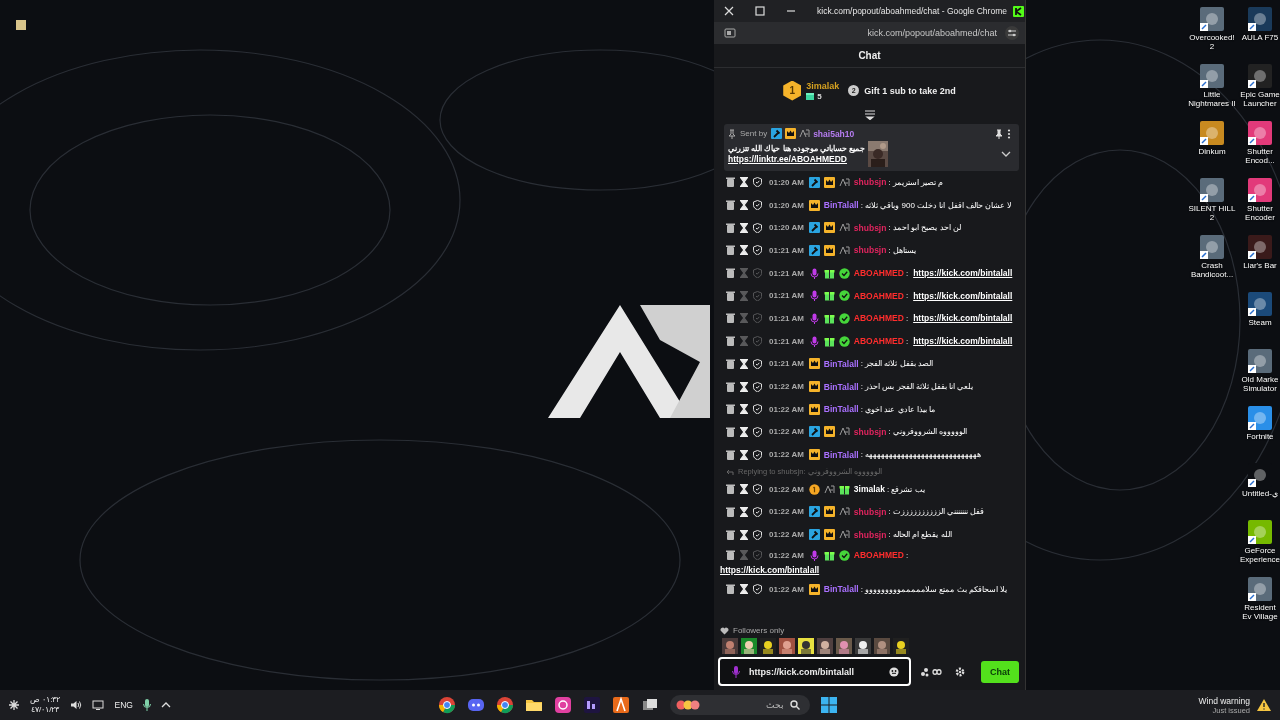 The height and width of the screenshot is (720, 1280). What do you see at coordinates (76, 705) in the screenshot?
I see `volume-icon` at bounding box center [76, 705].